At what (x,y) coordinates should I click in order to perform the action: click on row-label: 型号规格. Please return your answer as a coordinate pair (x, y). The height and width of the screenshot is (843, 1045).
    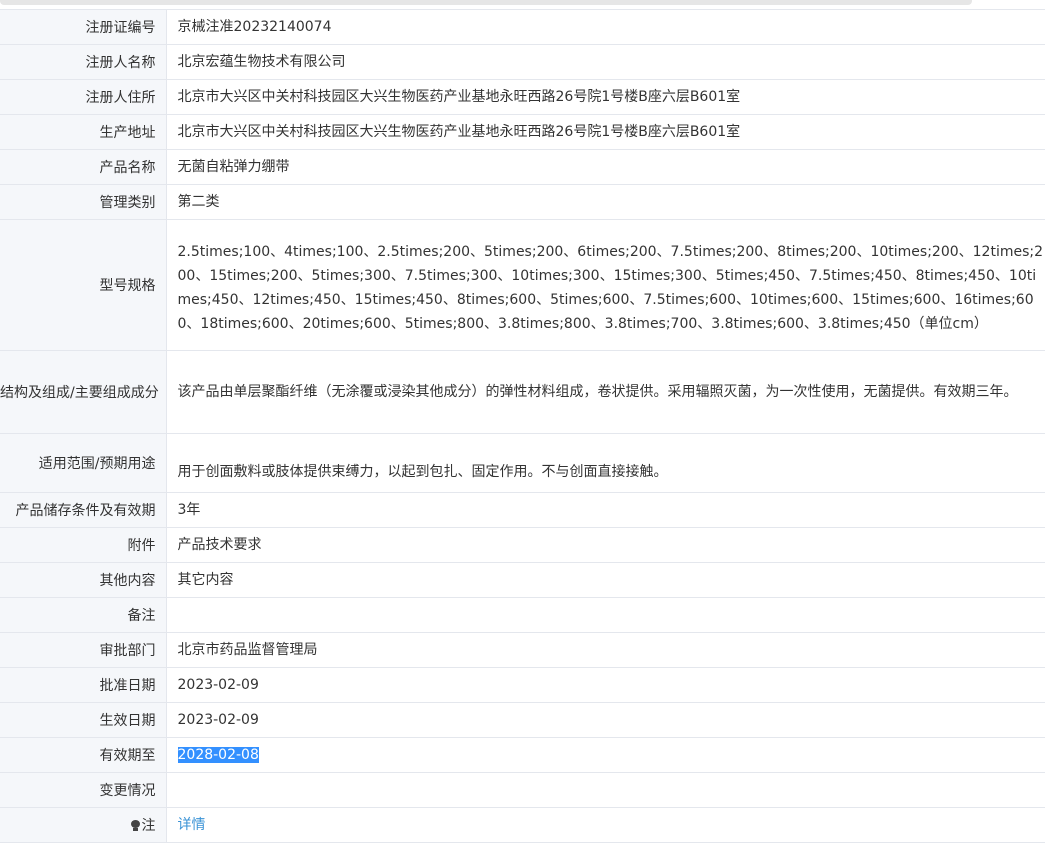
    Looking at the image, I should click on (83, 285).